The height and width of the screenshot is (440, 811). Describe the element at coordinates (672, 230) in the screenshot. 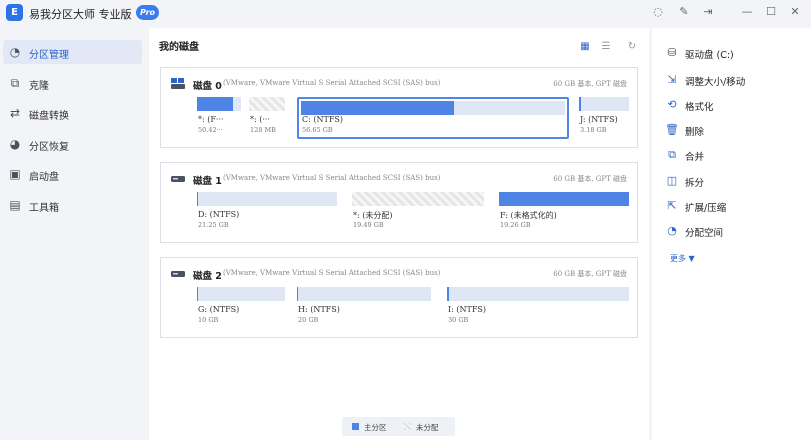

I see `allocate-icon: ◔` at that location.